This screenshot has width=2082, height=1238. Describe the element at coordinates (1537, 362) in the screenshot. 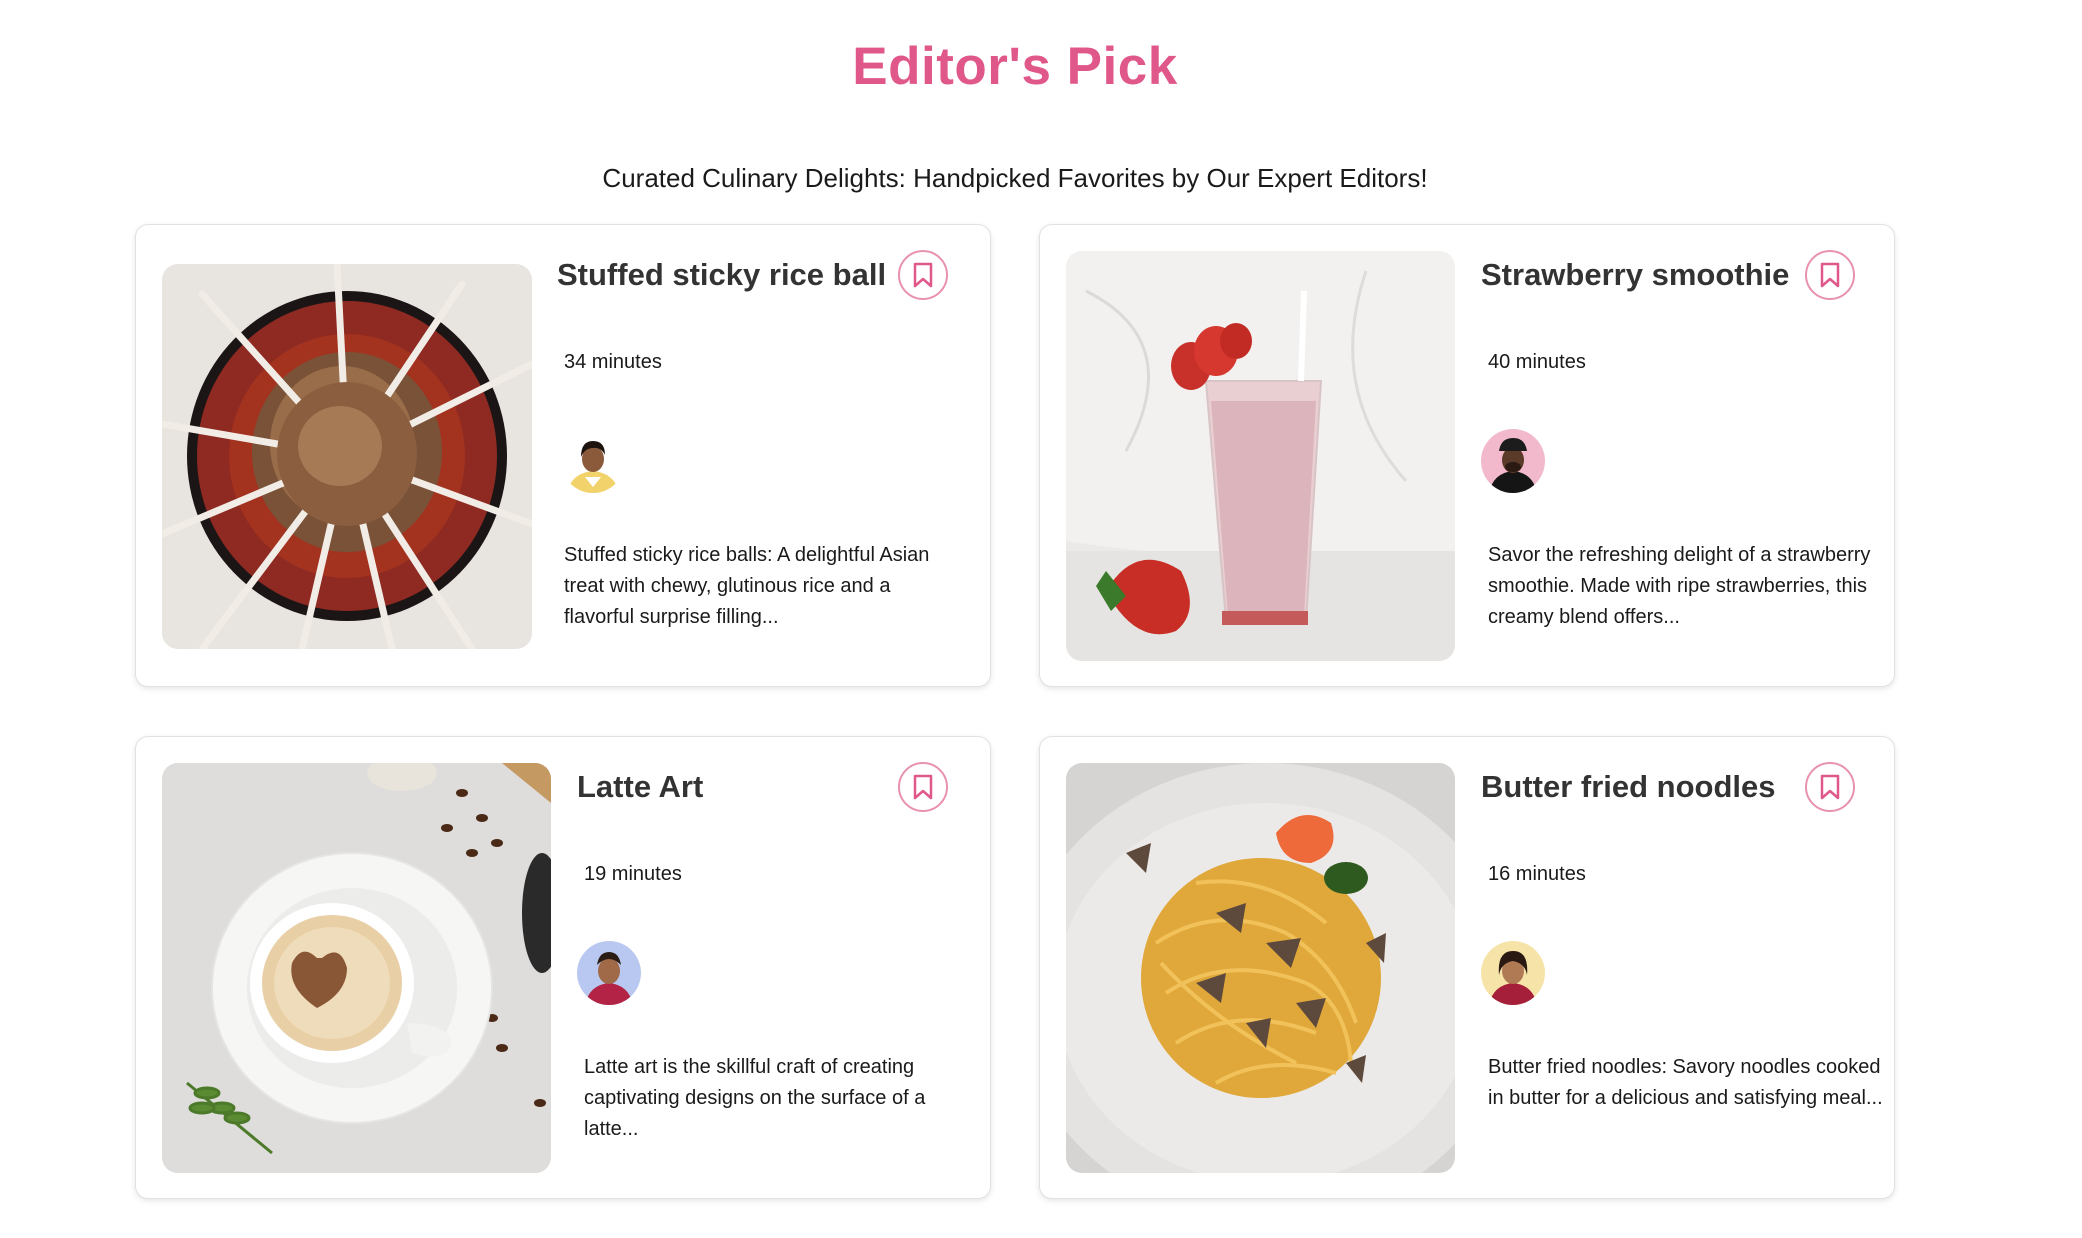

I see `recipe-duration: 40 minutes` at that location.